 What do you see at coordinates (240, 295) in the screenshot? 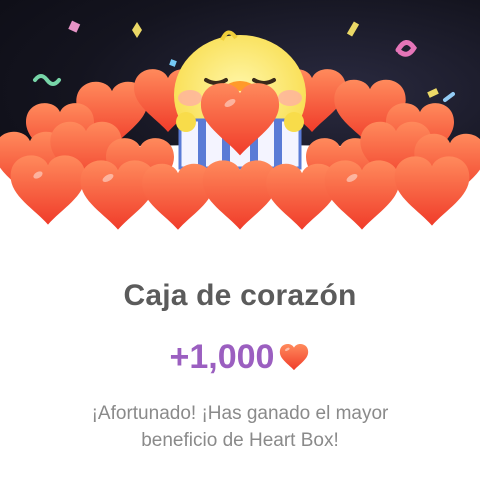
I see `card-title: Caja de corazón` at bounding box center [240, 295].